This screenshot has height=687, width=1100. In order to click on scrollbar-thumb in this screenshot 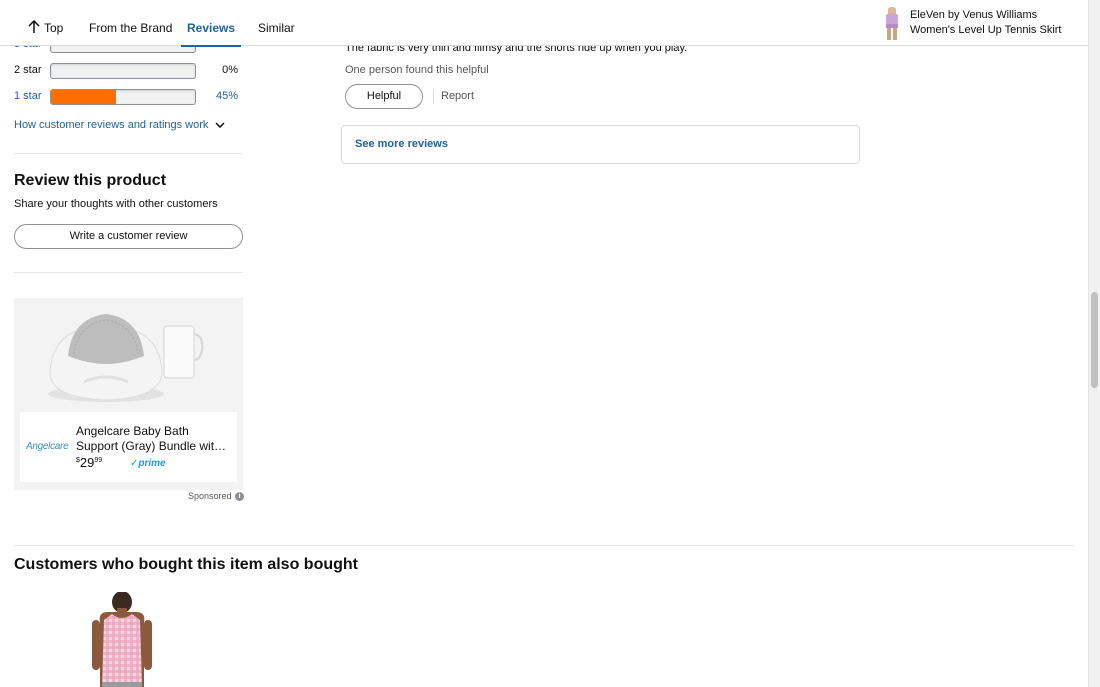, I will do `click(1094, 340)`.